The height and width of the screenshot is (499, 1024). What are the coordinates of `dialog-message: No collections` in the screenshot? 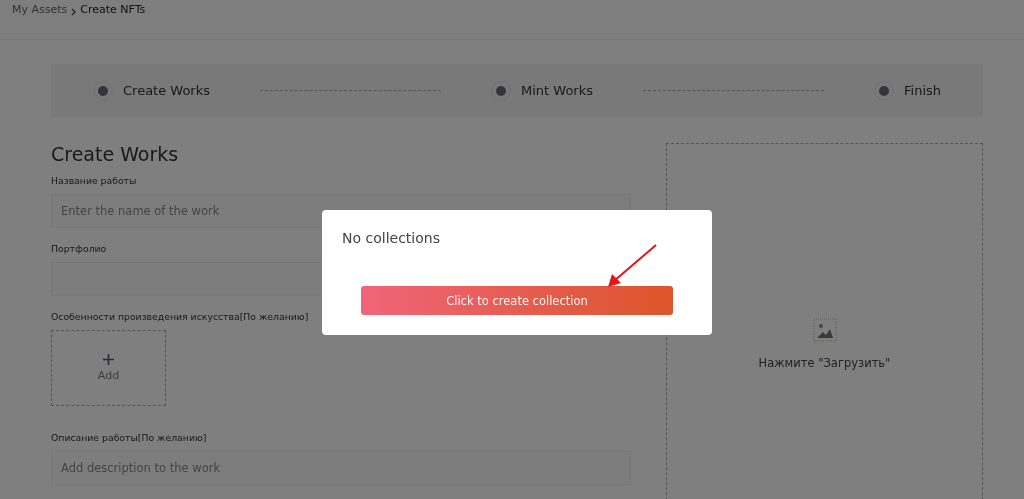 It's located at (391, 238).